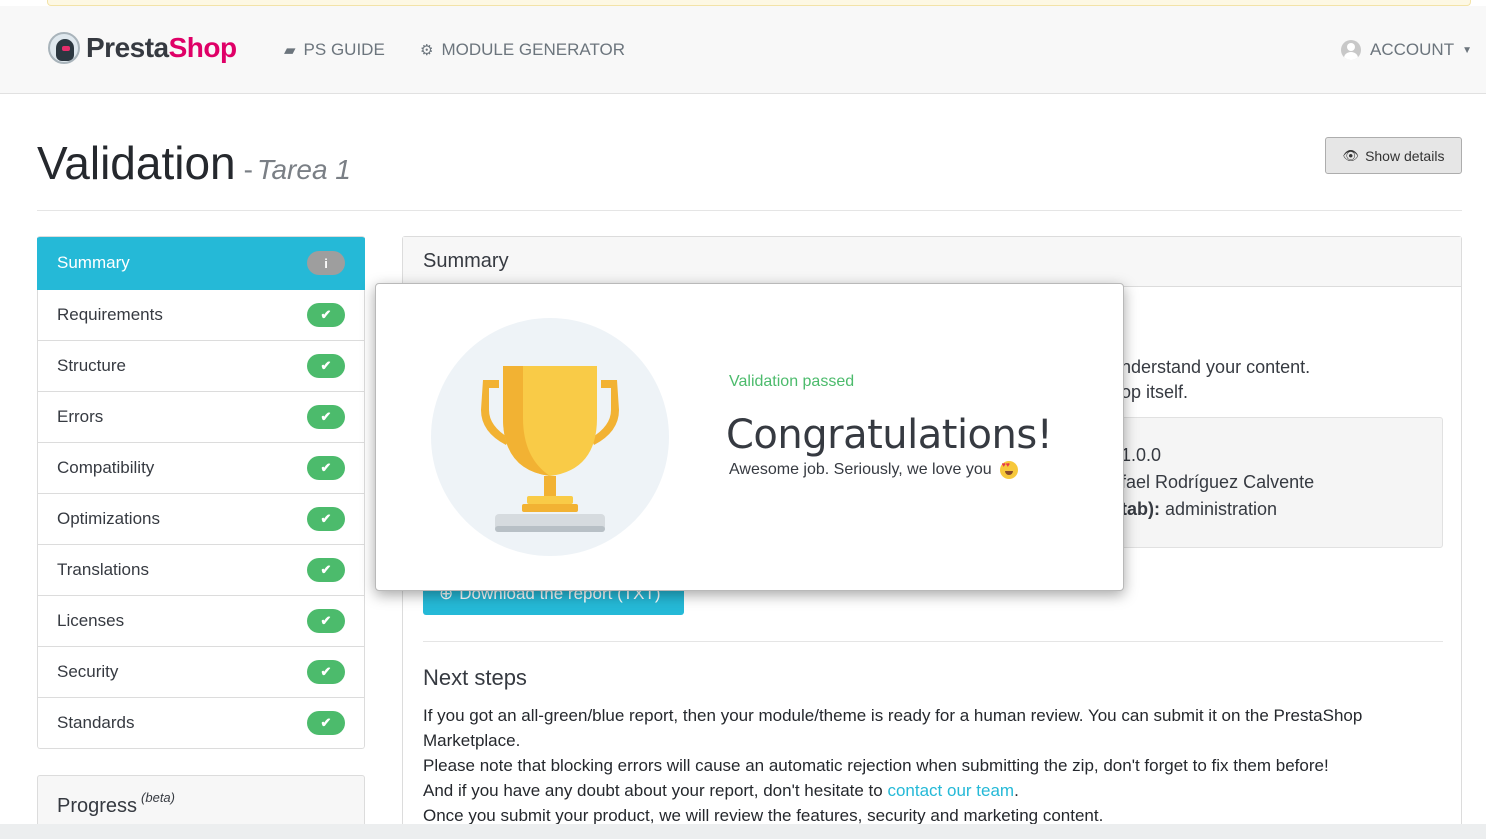  Describe the element at coordinates (860, 469) in the screenshot. I see `modal-message-text: Awesome job. Seriously, we love you` at that location.